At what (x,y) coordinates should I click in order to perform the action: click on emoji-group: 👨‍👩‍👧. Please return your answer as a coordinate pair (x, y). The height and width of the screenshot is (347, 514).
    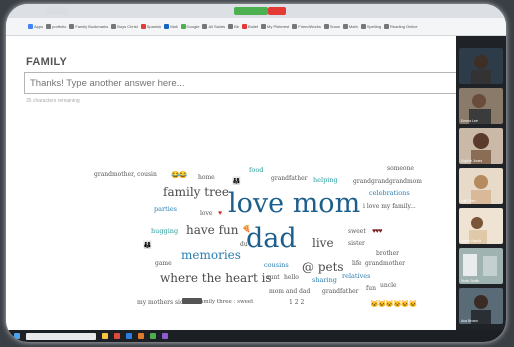
    Looking at the image, I should click on (236, 181).